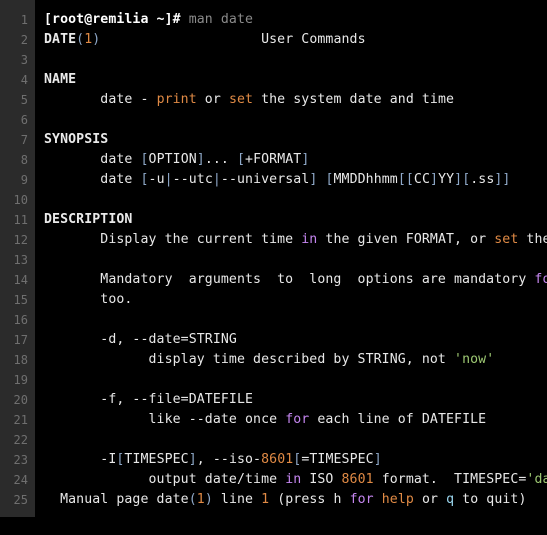 The width and height of the screenshot is (547, 535). I want to click on code-token: the system date and time, so click(354, 99).